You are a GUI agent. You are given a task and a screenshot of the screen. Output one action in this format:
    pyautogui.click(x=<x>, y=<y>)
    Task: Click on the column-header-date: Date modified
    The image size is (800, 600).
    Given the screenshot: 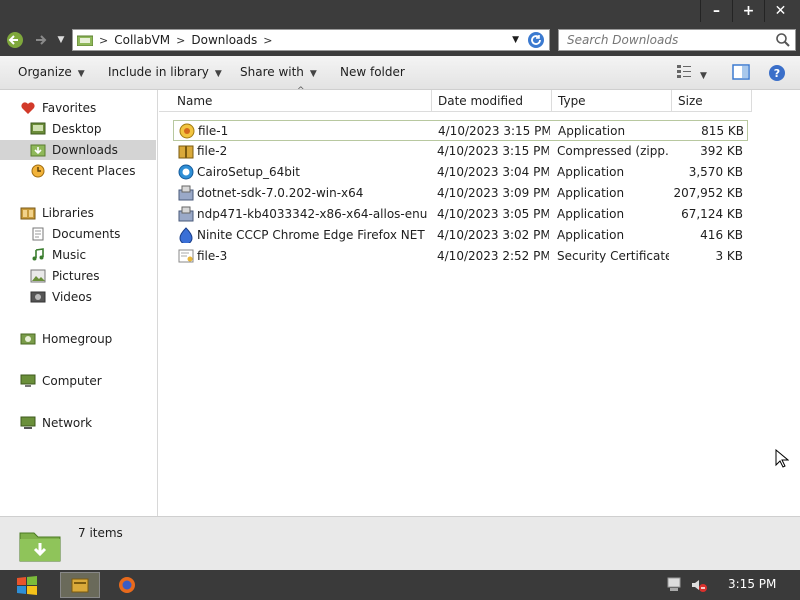 What is the action you would take?
    pyautogui.click(x=492, y=101)
    